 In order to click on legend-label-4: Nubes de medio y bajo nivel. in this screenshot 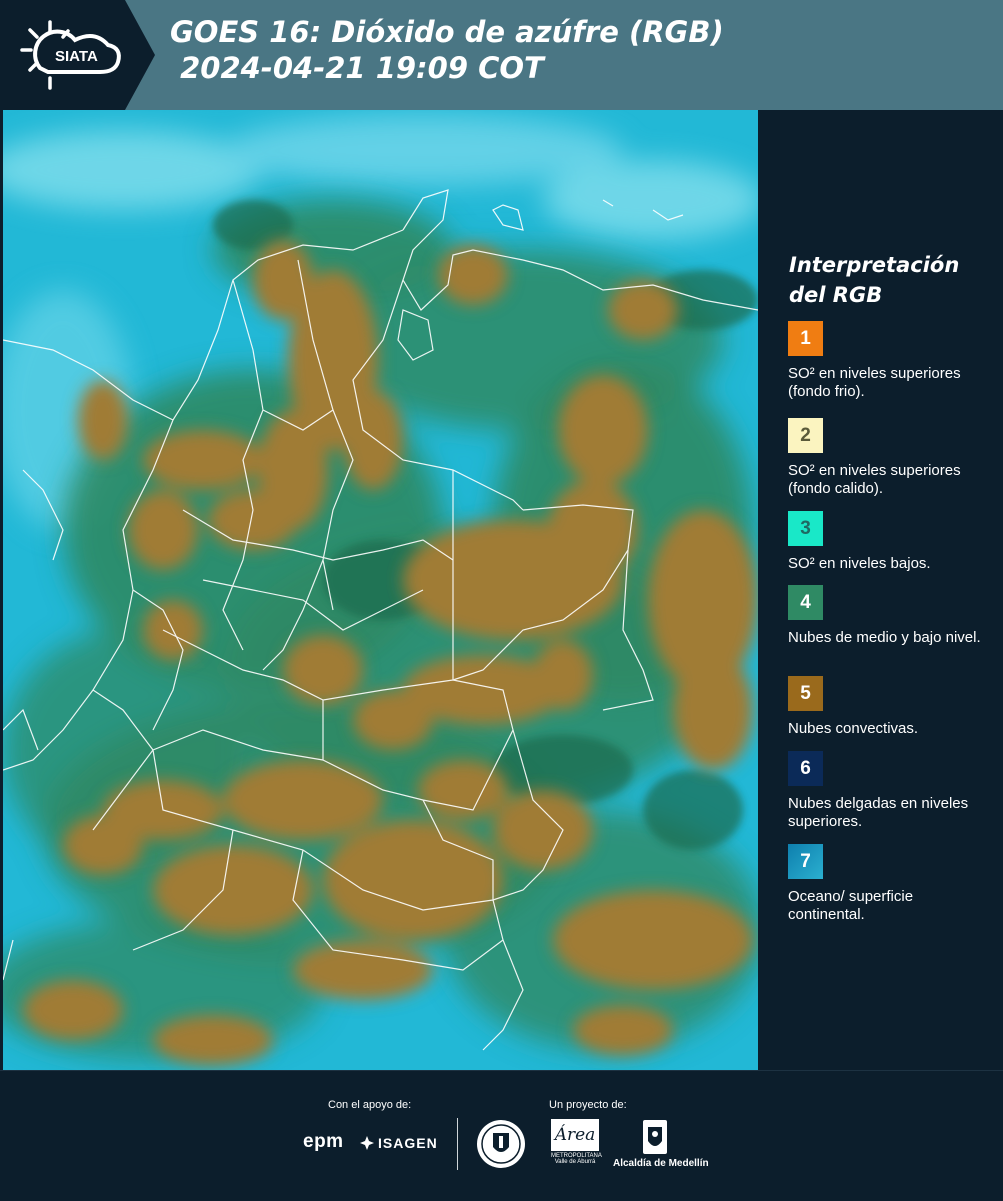, I will do `click(884, 637)`.